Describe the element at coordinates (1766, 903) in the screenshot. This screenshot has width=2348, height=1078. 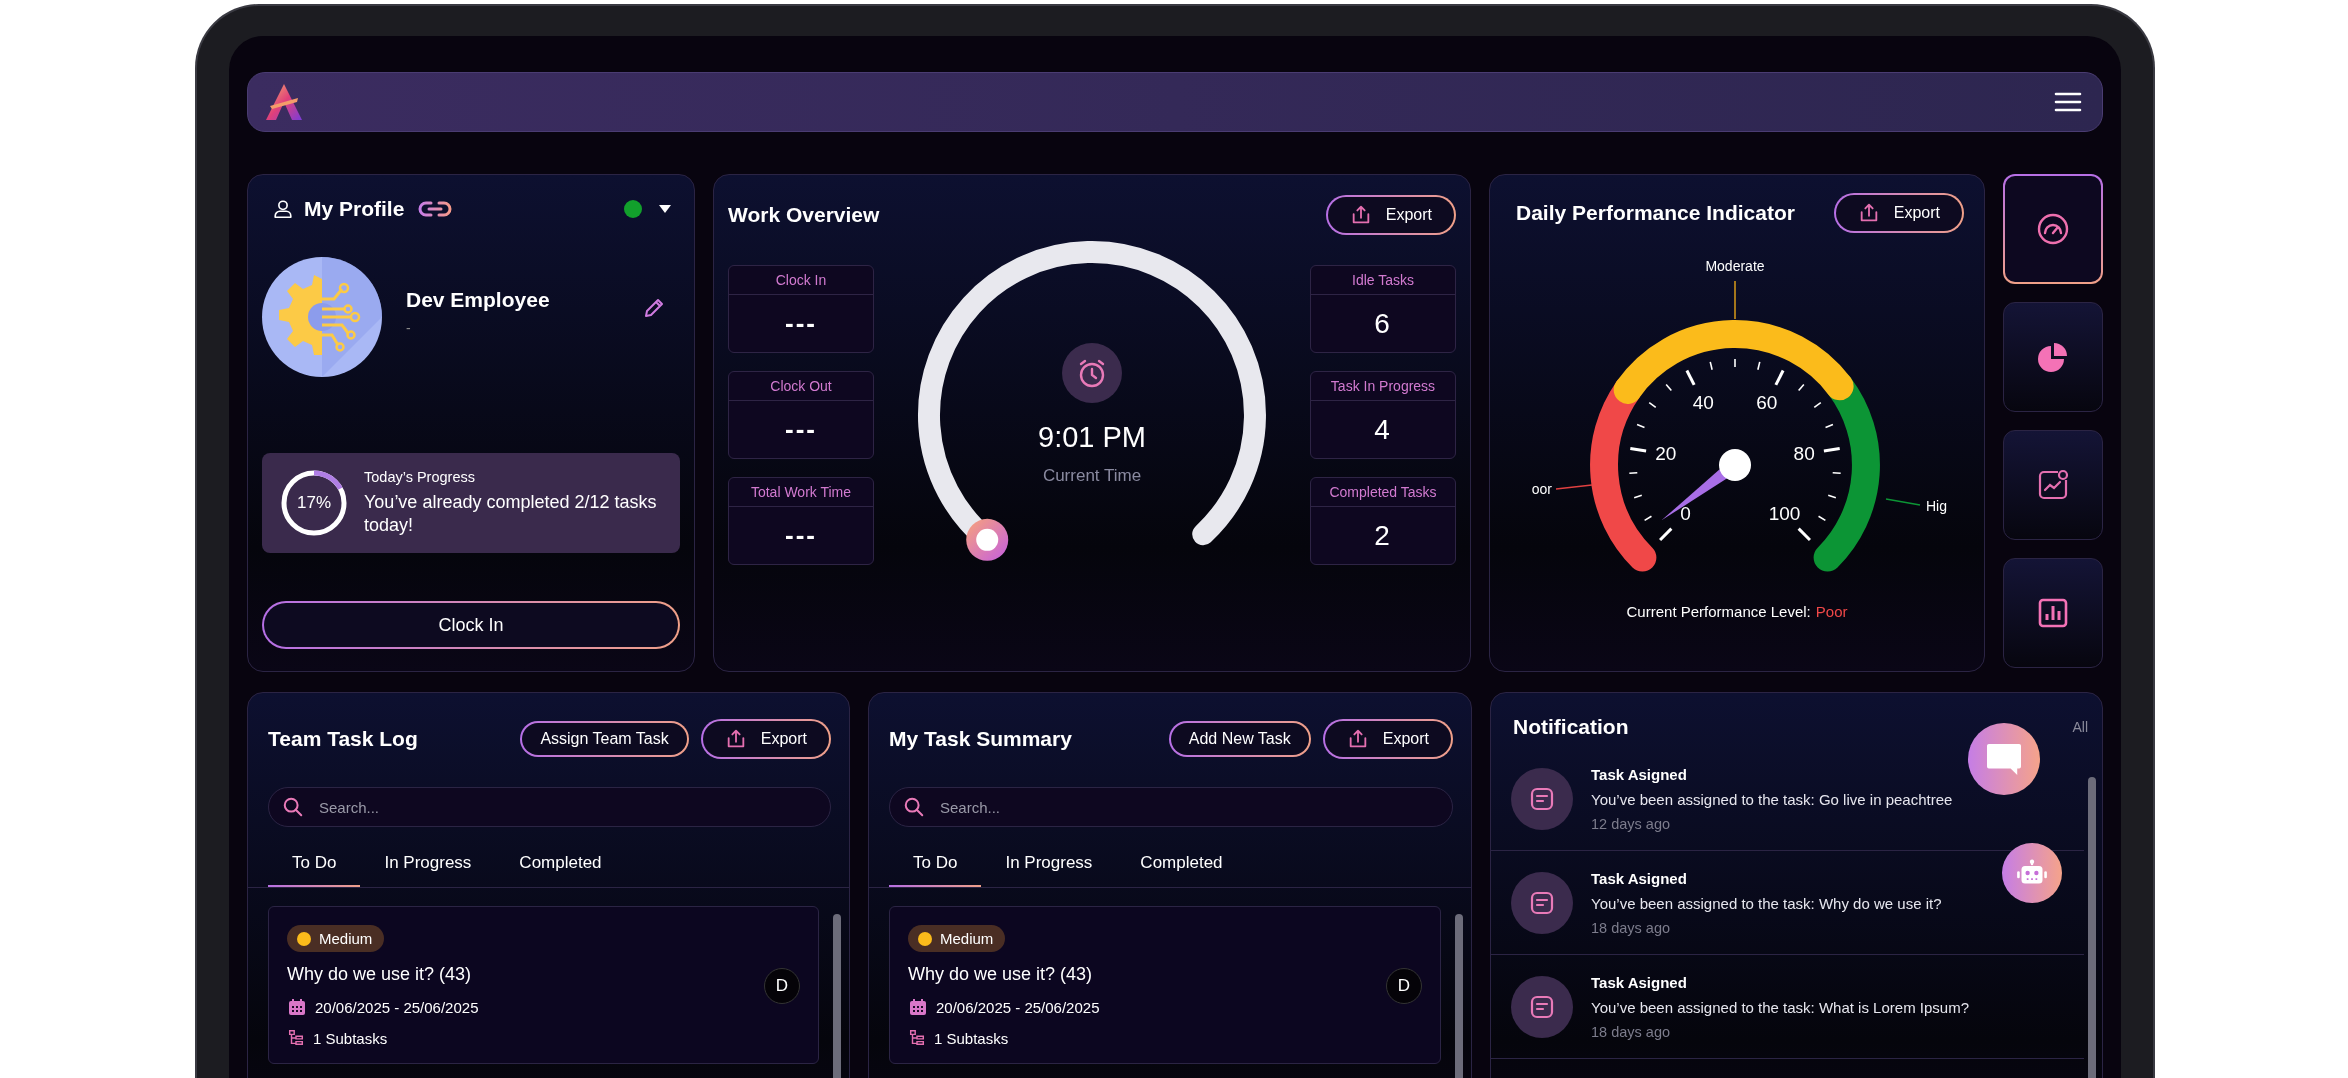
I see `notification-message: You’ve been assigned to the task: Why do we use it?` at that location.